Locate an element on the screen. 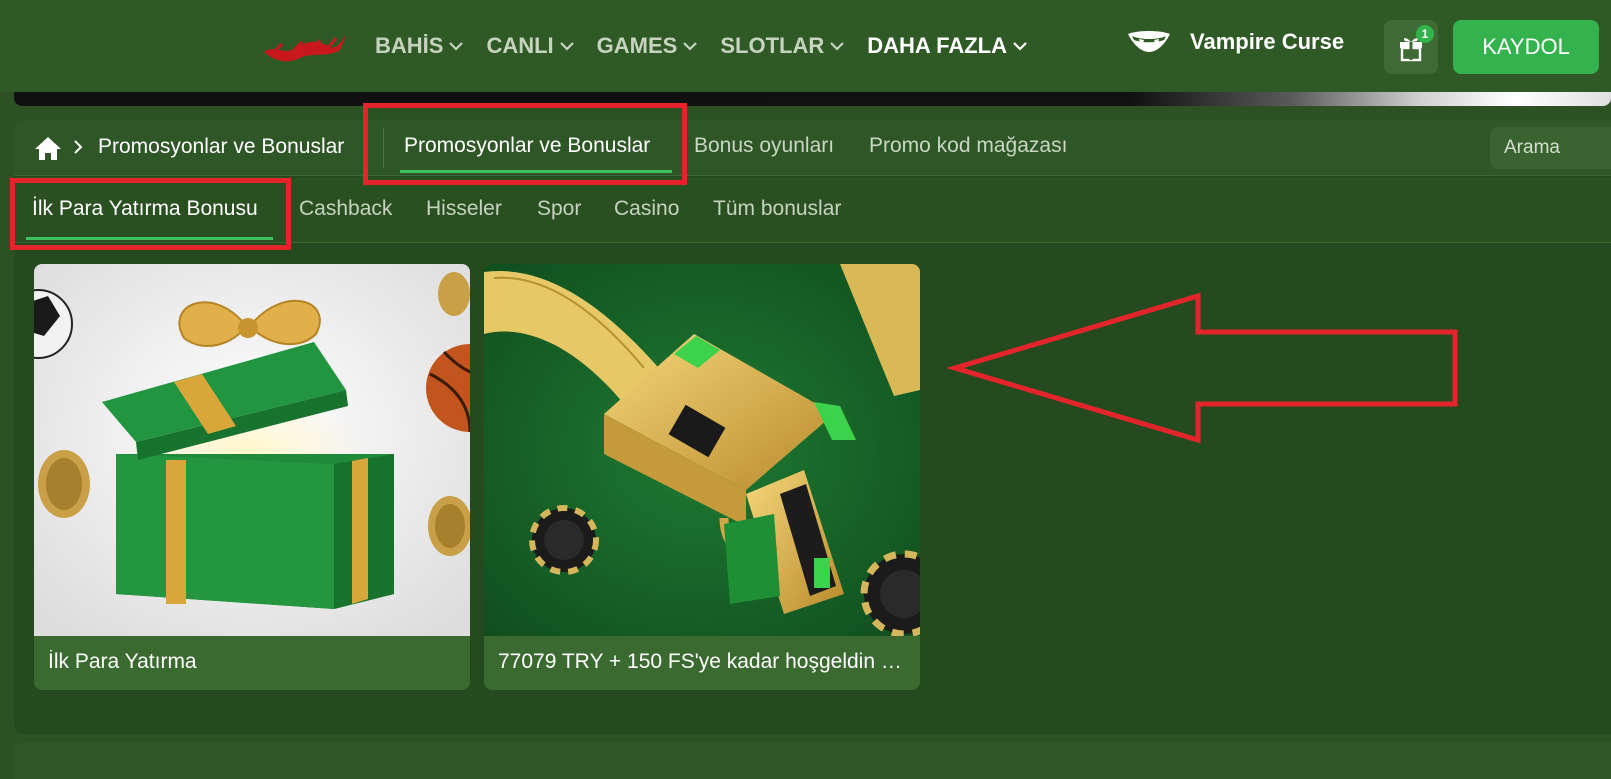 This screenshot has width=1611, height=779. register-button: KAYDOL is located at coordinates (1526, 47).